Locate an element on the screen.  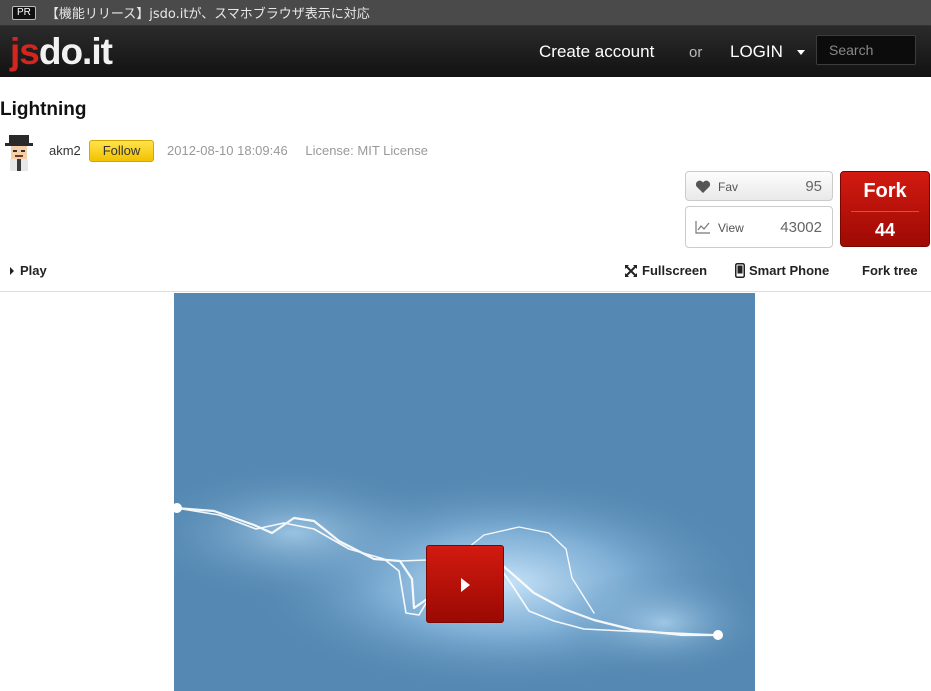
fork-count: 44 is located at coordinates (885, 230).